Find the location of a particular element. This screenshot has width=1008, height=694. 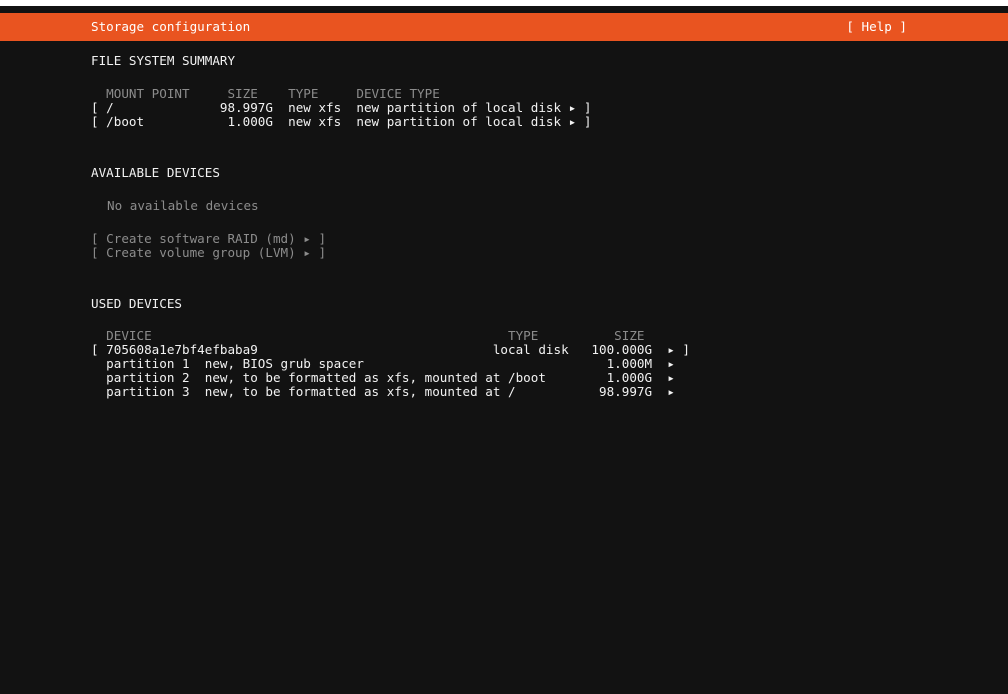

fs-summary-columns: MOUNT POINT SIZE TYPE DEVICE TYPE is located at coordinates (265, 93).